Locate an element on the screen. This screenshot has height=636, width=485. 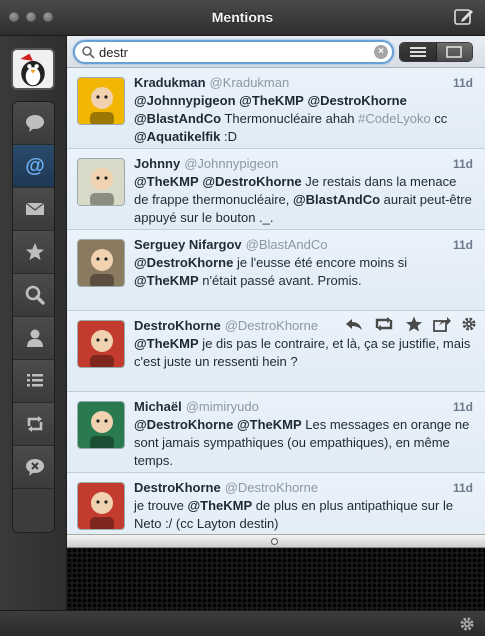
at-icon: @ is located at coordinates (35, 166).